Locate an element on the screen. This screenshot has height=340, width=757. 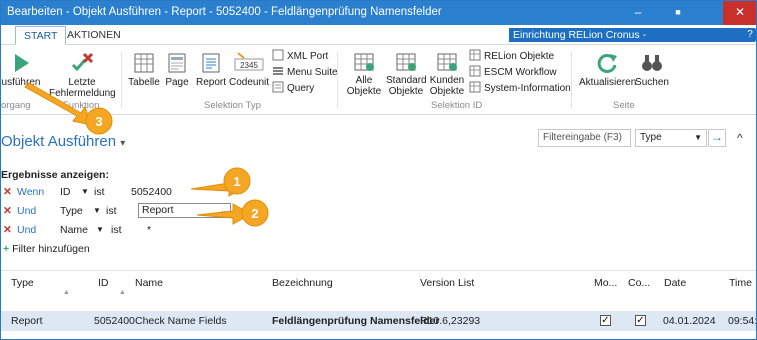
callout-number-3: 3 is located at coordinates (98, 121).